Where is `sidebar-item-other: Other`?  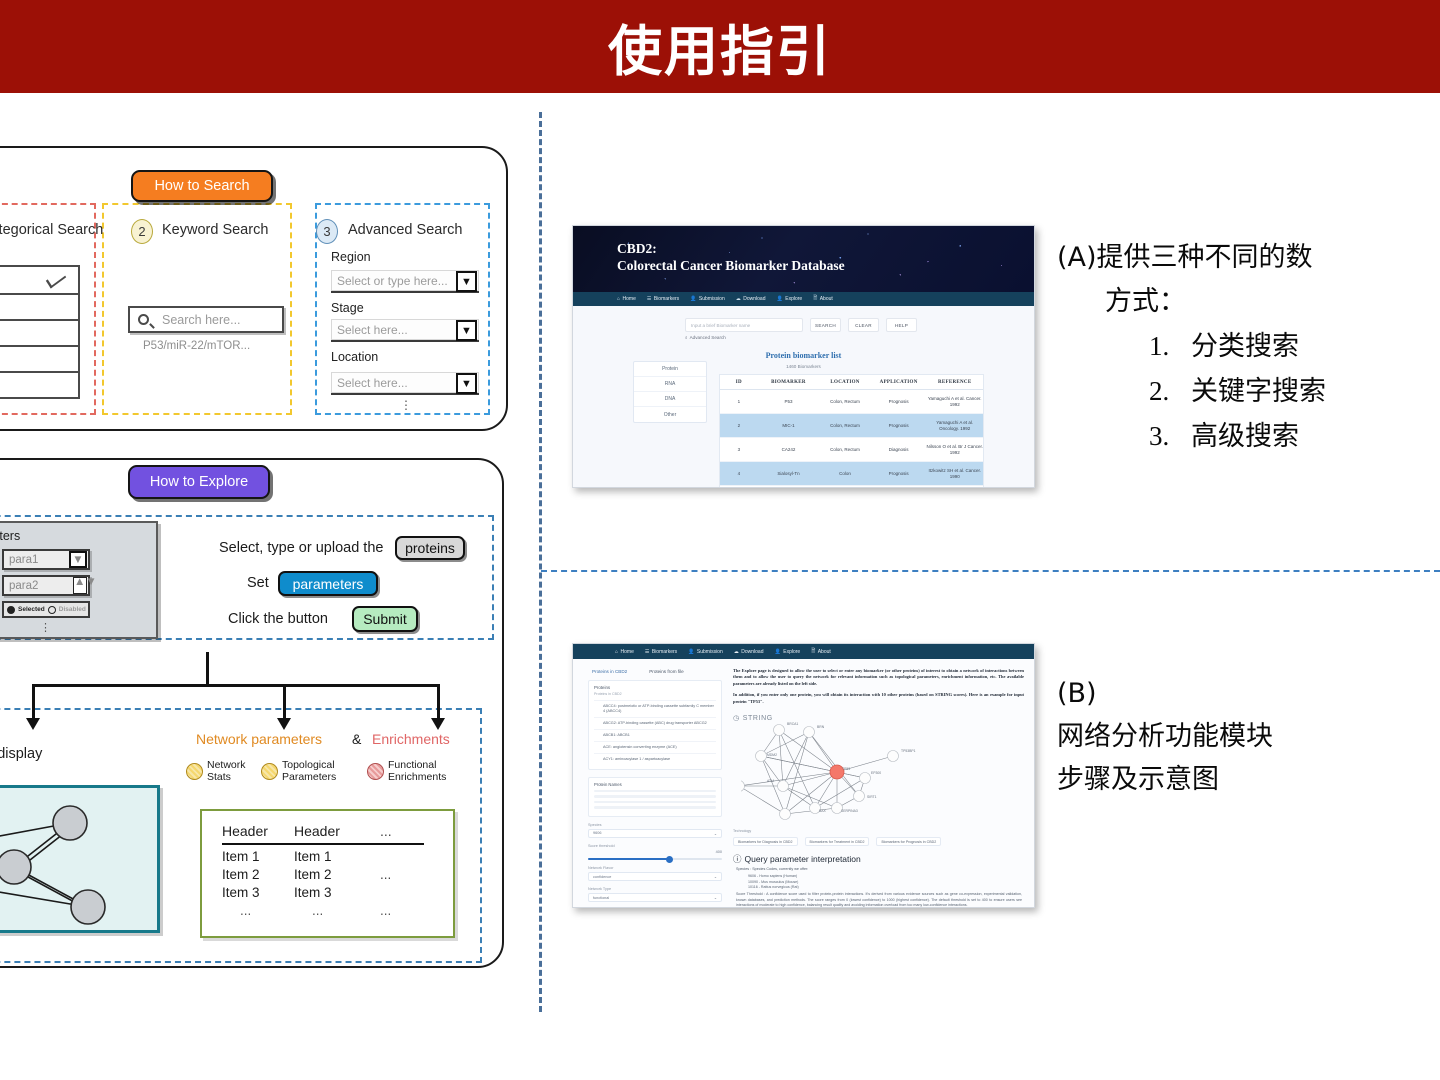
sidebar-item-other: Other is located at coordinates (670, 414).